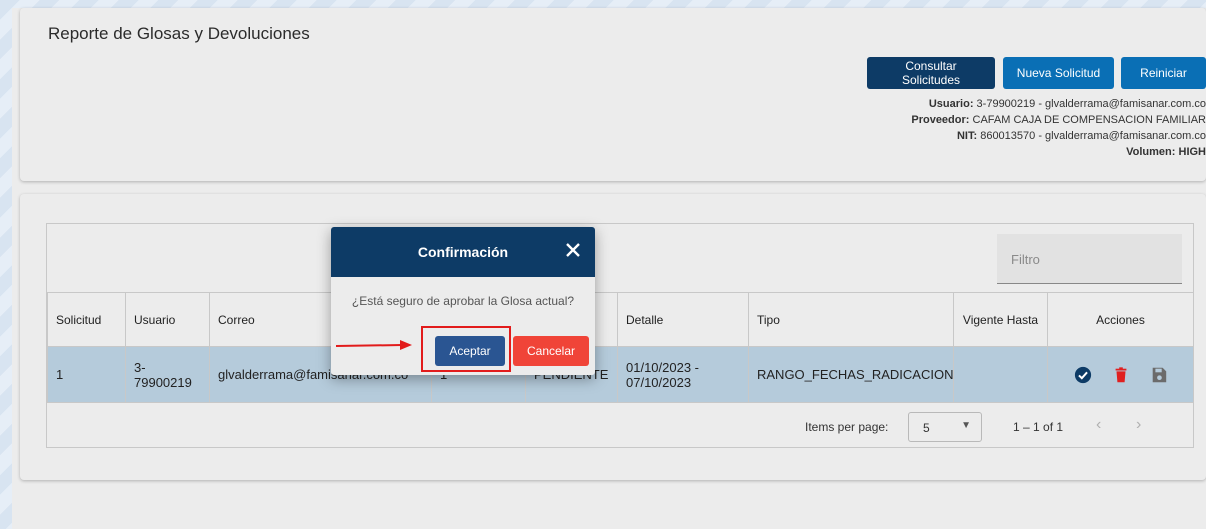 Image resolution: width=1206 pixels, height=529 pixels. I want to click on annotation-highlight-box, so click(466, 349).